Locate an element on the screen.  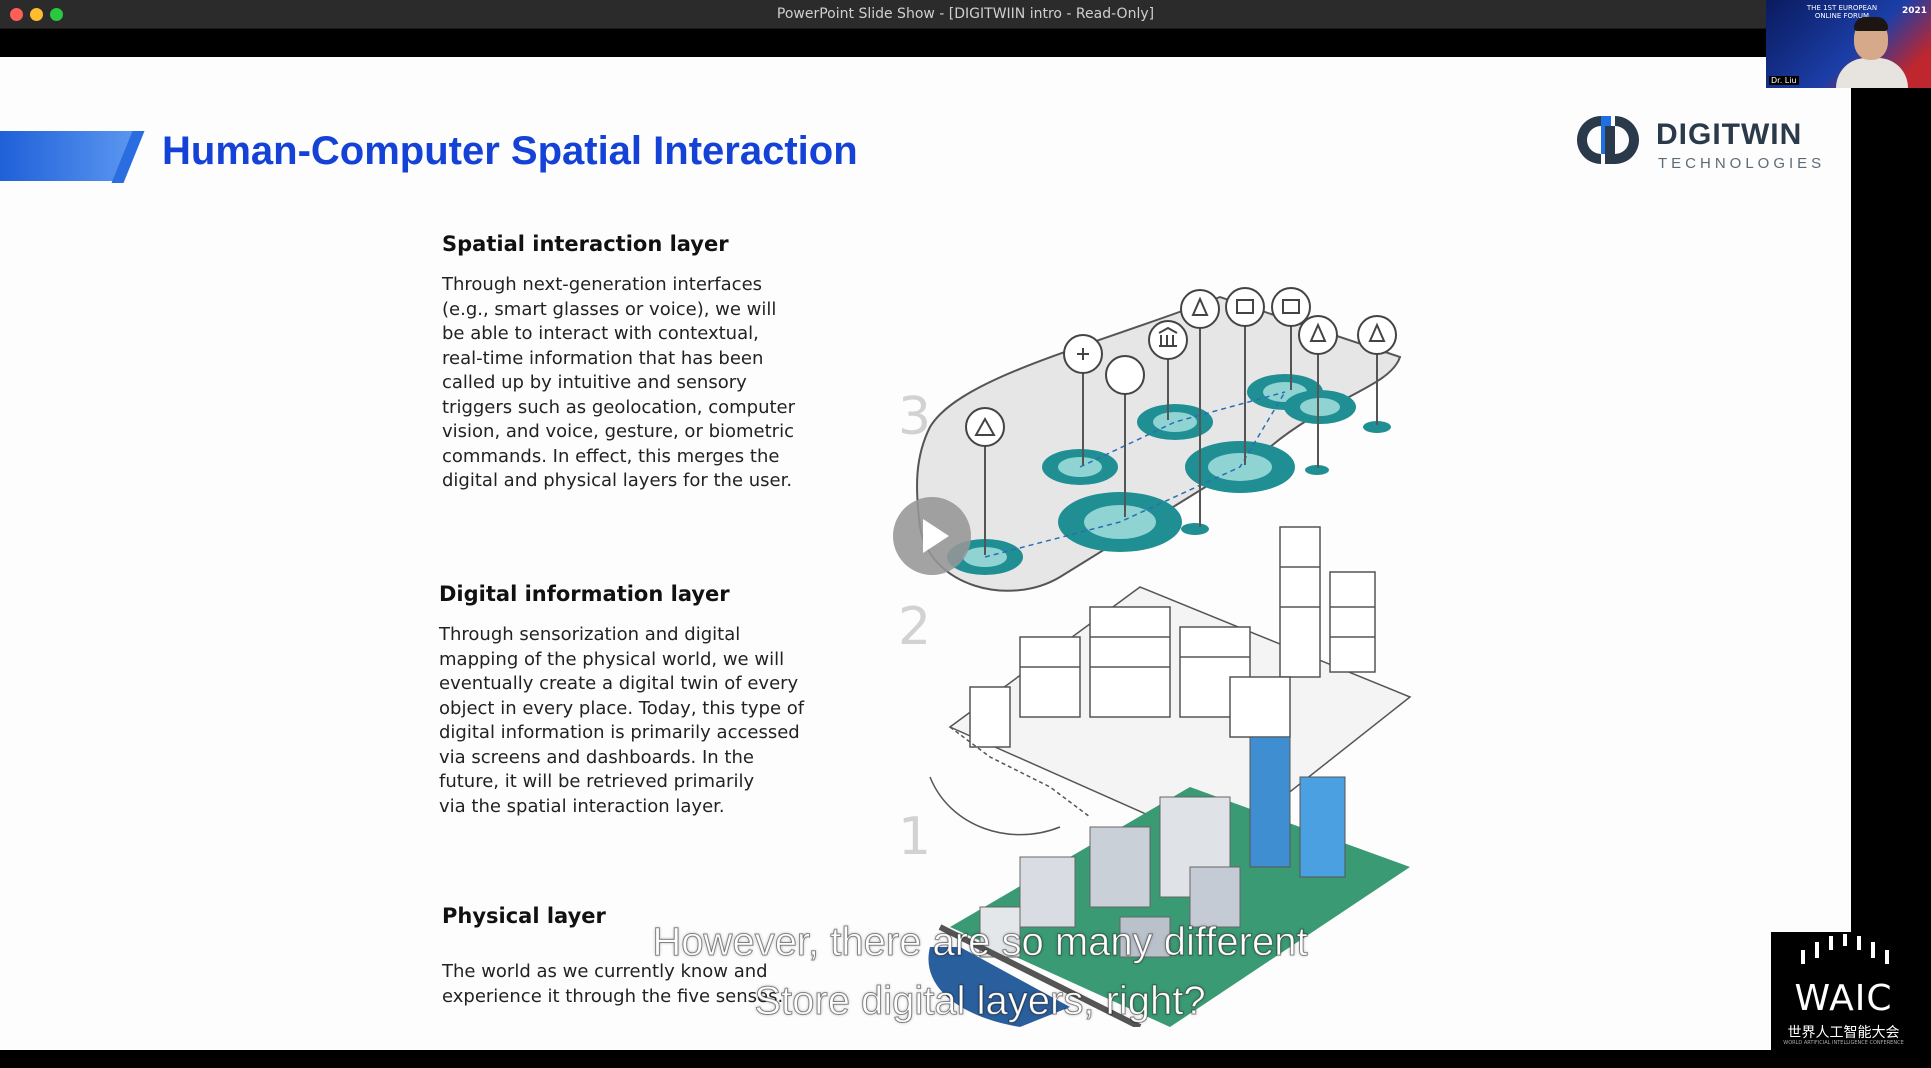
waic-english-name: WORLD ARTIFICIAL INTELLIGENCE CONFERENCE is located at coordinates (1843, 1043).